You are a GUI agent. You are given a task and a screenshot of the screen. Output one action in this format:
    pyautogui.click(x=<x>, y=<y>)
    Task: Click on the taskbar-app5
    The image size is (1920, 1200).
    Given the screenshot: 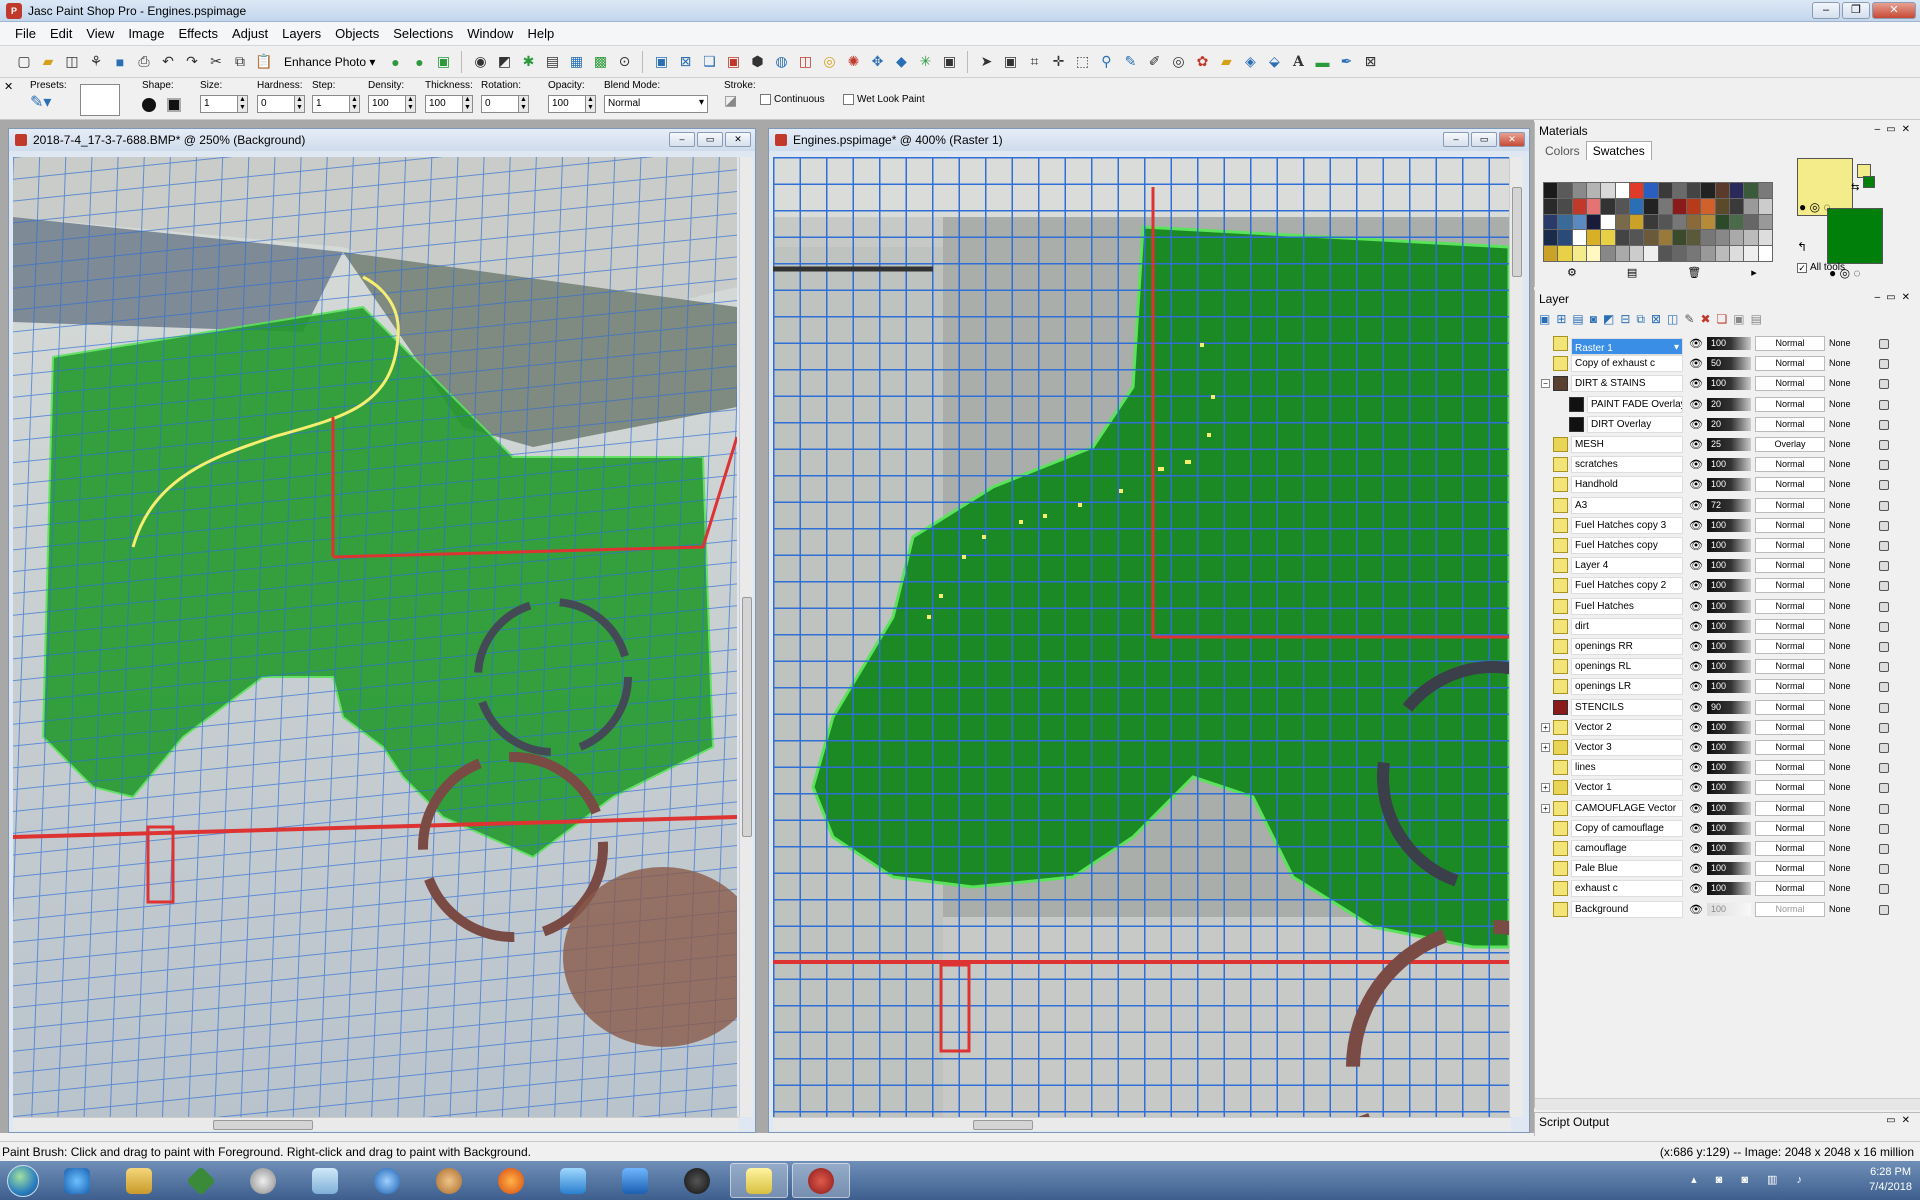 What is the action you would take?
    pyautogui.click(x=325, y=1180)
    